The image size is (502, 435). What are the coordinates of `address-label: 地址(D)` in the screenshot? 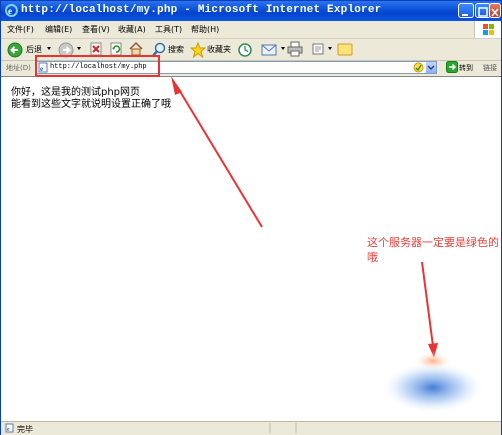 It's located at (18, 68).